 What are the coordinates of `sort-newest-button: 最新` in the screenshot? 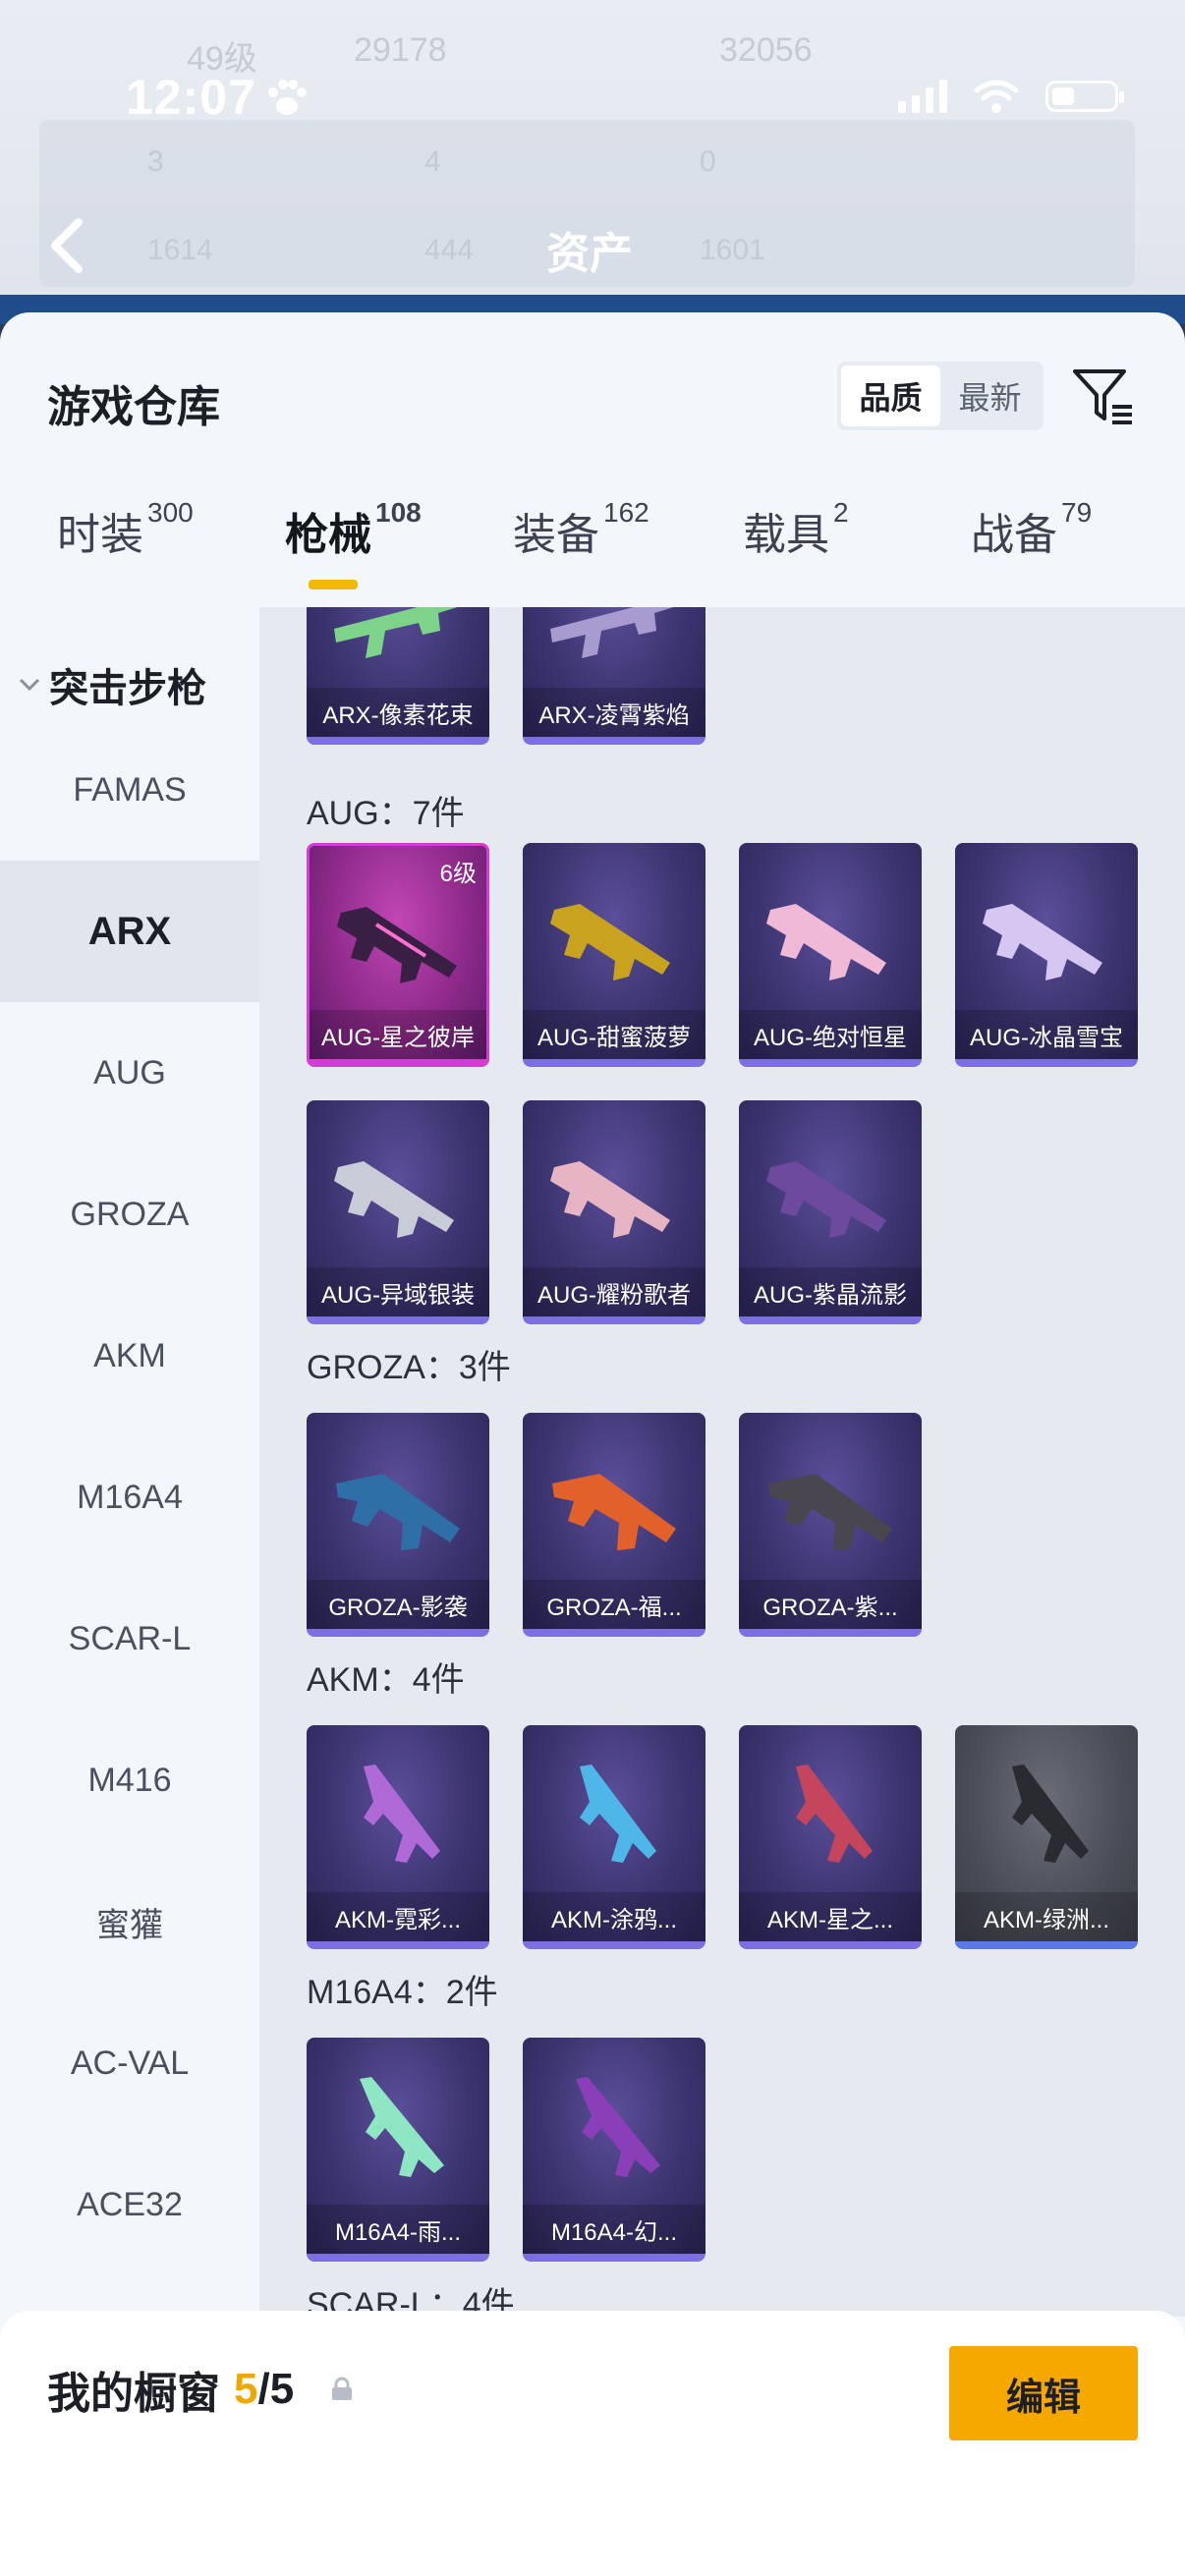 It's located at (990, 395).